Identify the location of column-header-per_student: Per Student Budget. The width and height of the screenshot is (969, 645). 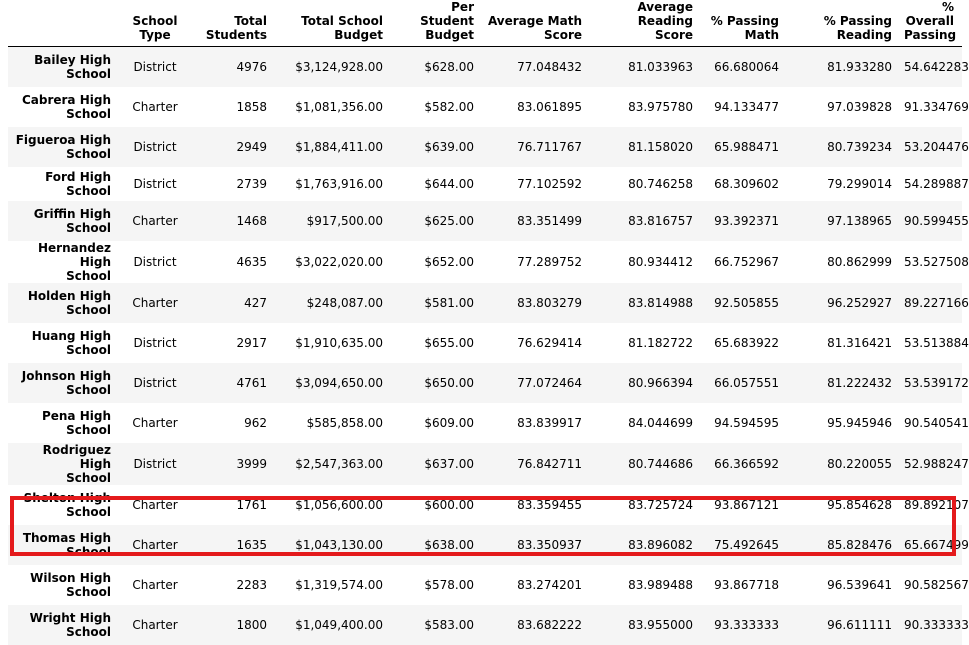
(436, 23).